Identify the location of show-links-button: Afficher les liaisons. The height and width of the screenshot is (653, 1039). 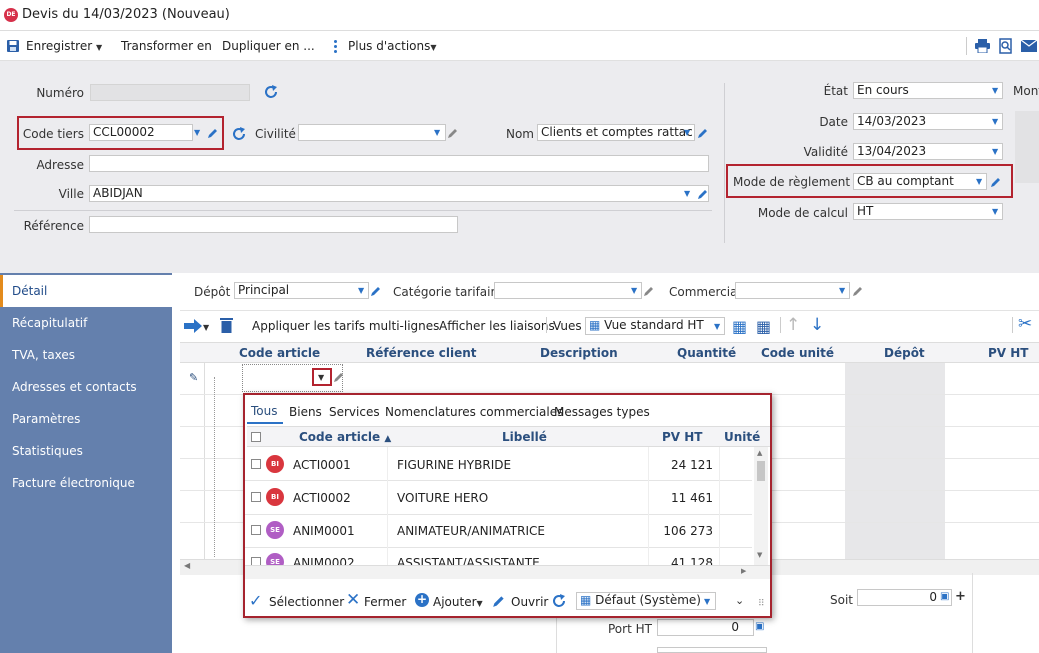
(497, 326).